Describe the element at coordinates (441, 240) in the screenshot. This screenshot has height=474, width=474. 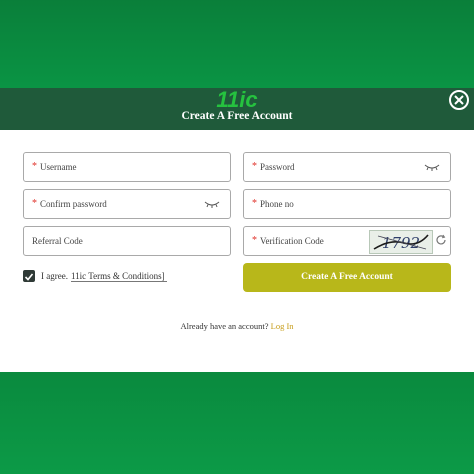
I see `refresh-captcha-icon` at that location.